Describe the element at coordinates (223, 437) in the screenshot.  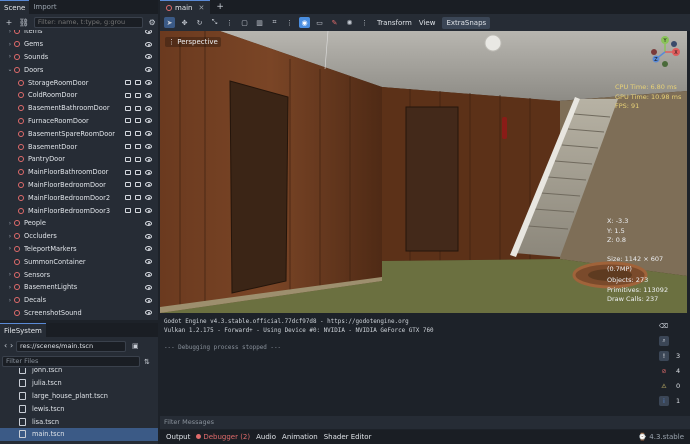
I see `tab-debugger: Debugger (2)` at that location.